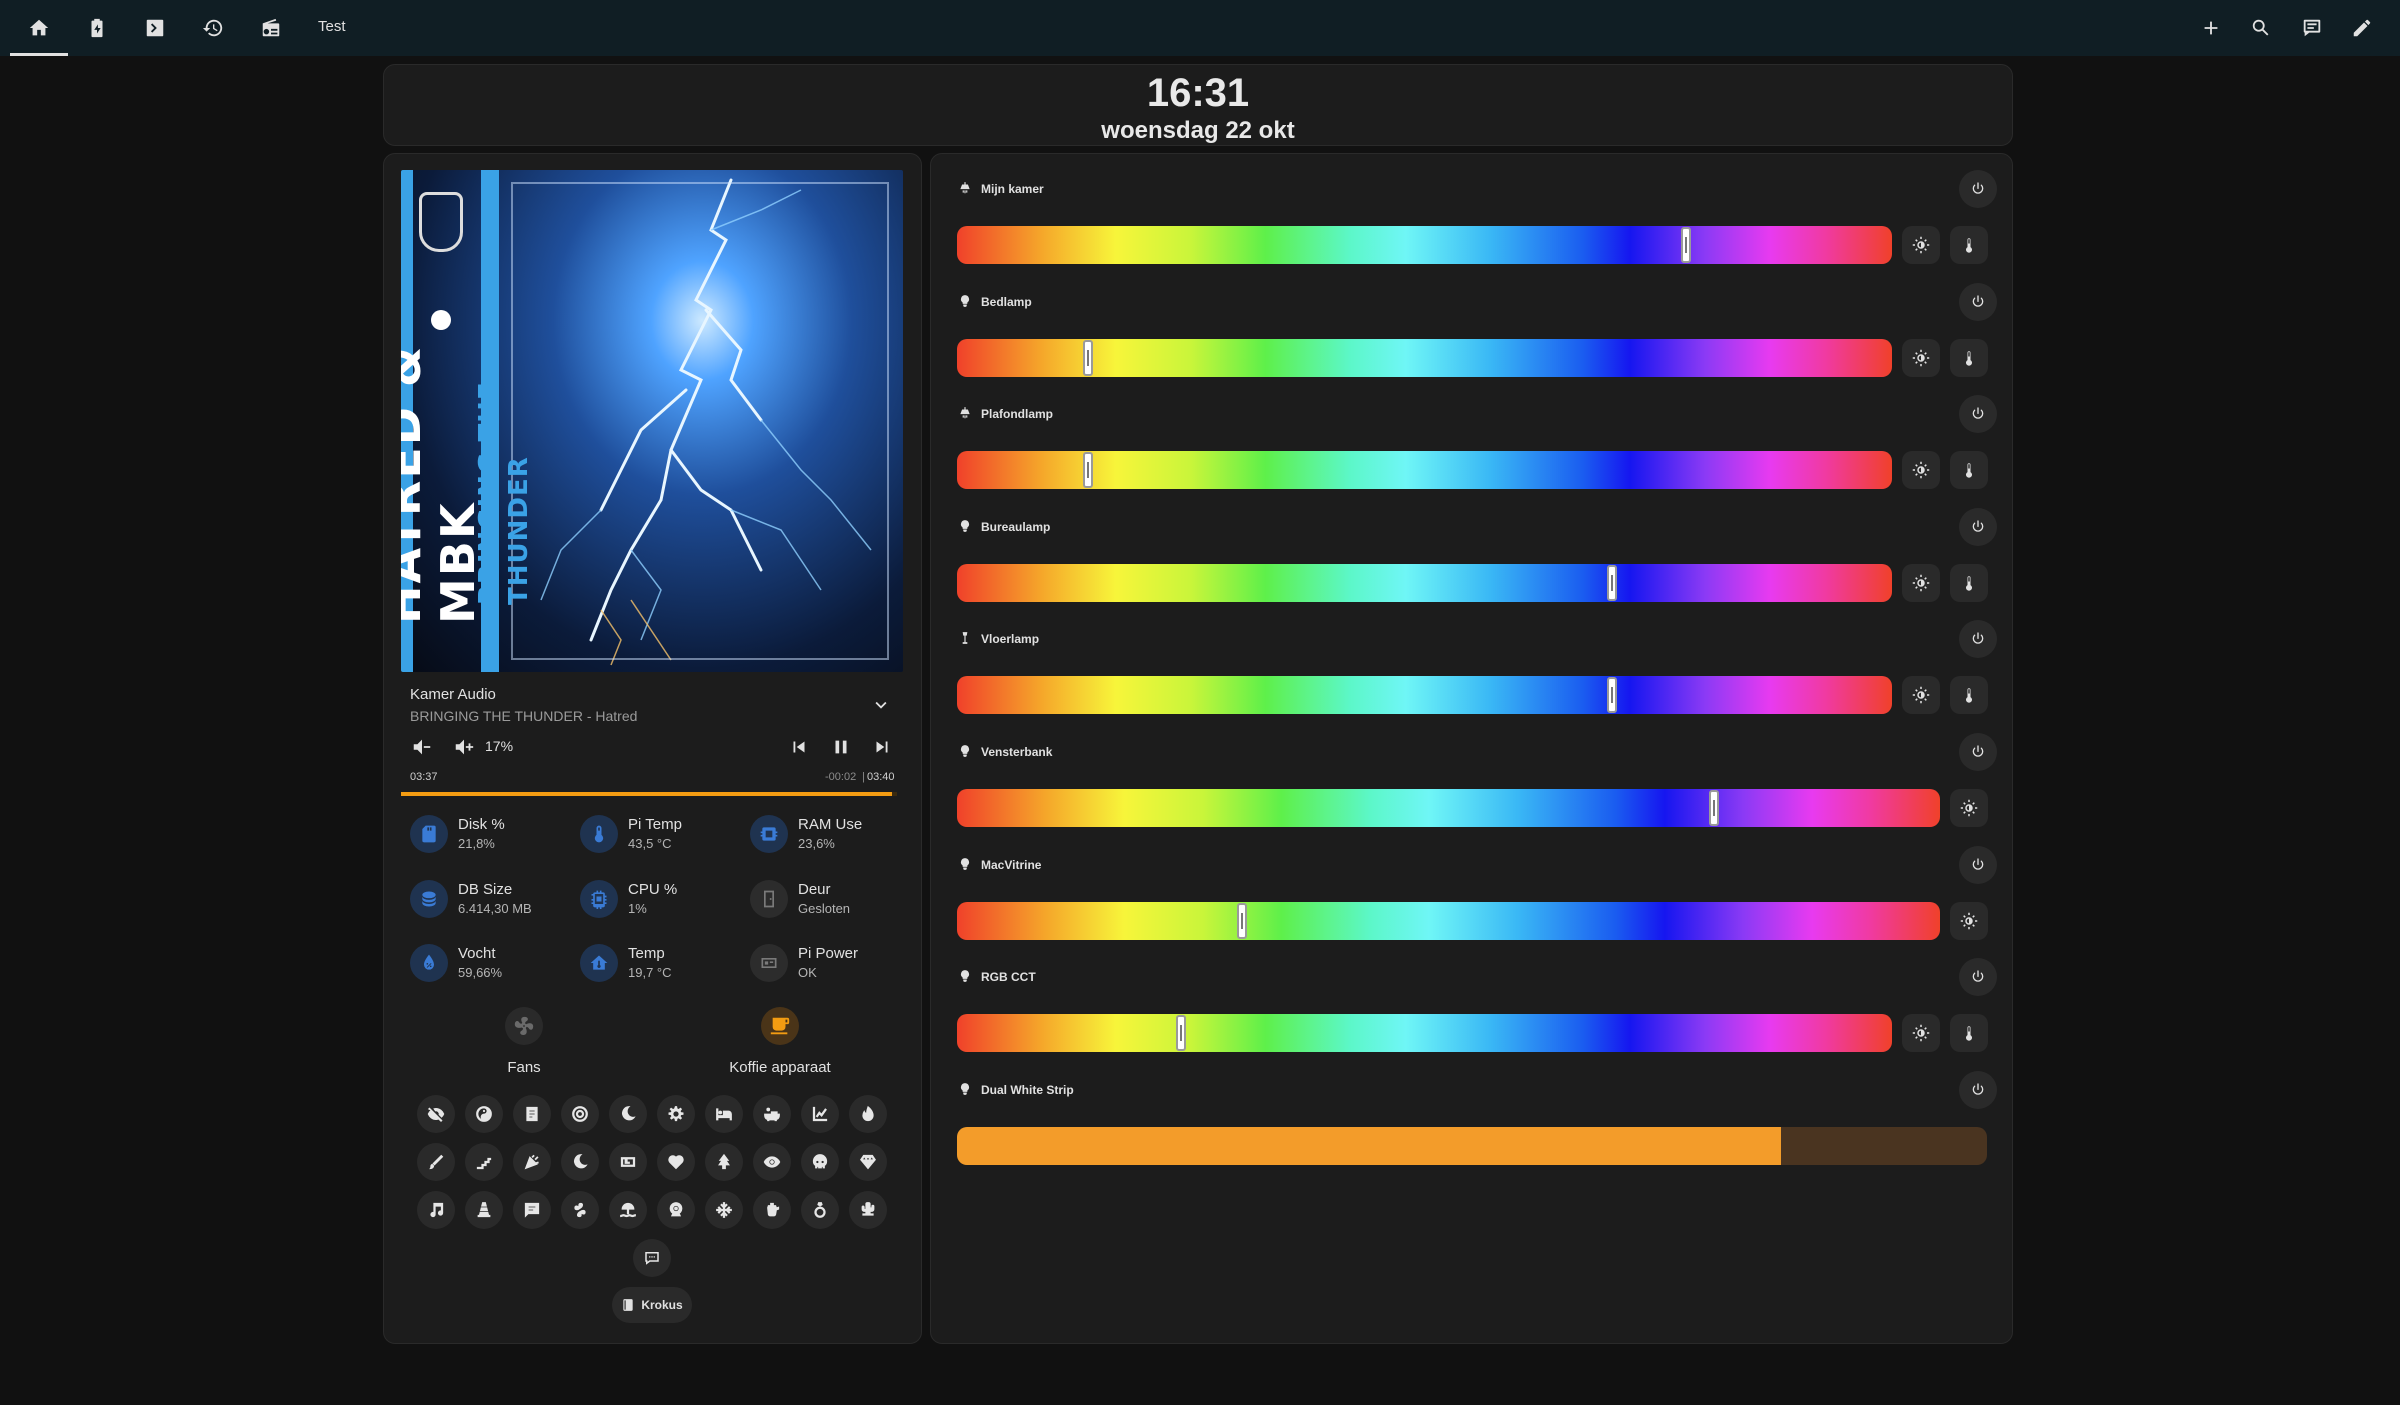 Image resolution: width=2400 pixels, height=1405 pixels. I want to click on tab-home, so click(39, 28).